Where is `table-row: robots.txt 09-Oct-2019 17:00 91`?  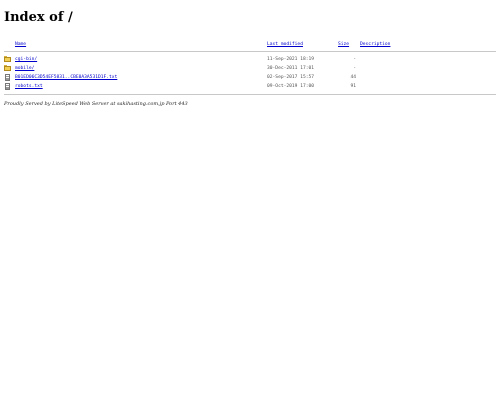 table-row: robots.txt 09-Oct-2019 17:00 91 is located at coordinates (250, 86).